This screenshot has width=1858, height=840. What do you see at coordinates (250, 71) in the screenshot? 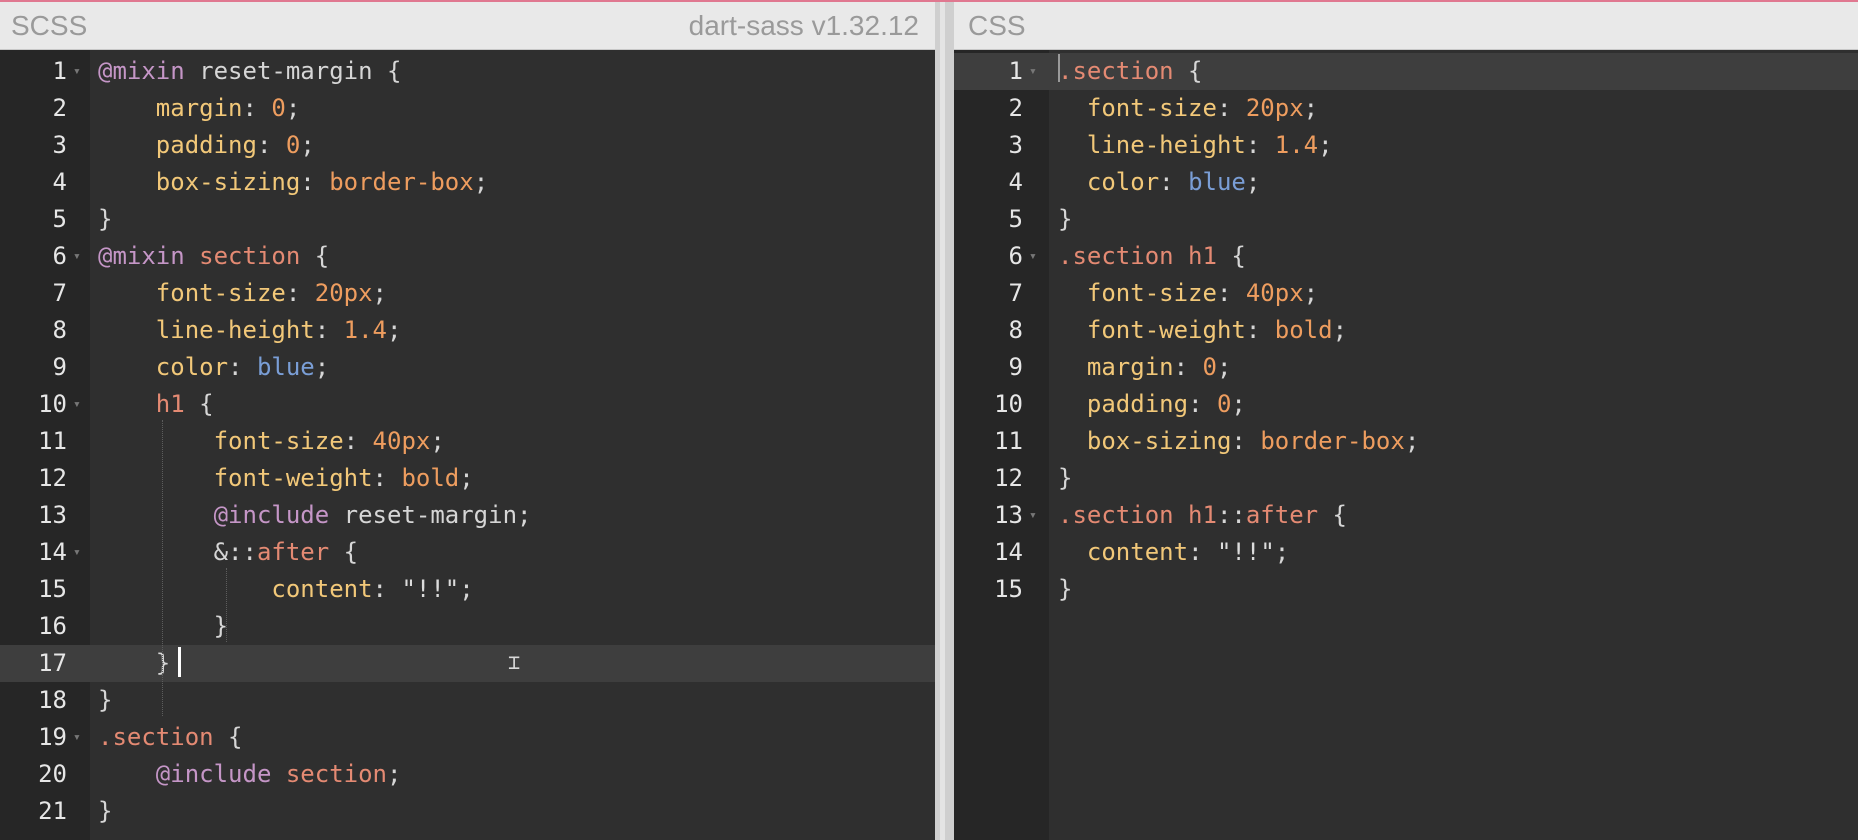
I see `code-text: @mixin reset-margin {` at bounding box center [250, 71].